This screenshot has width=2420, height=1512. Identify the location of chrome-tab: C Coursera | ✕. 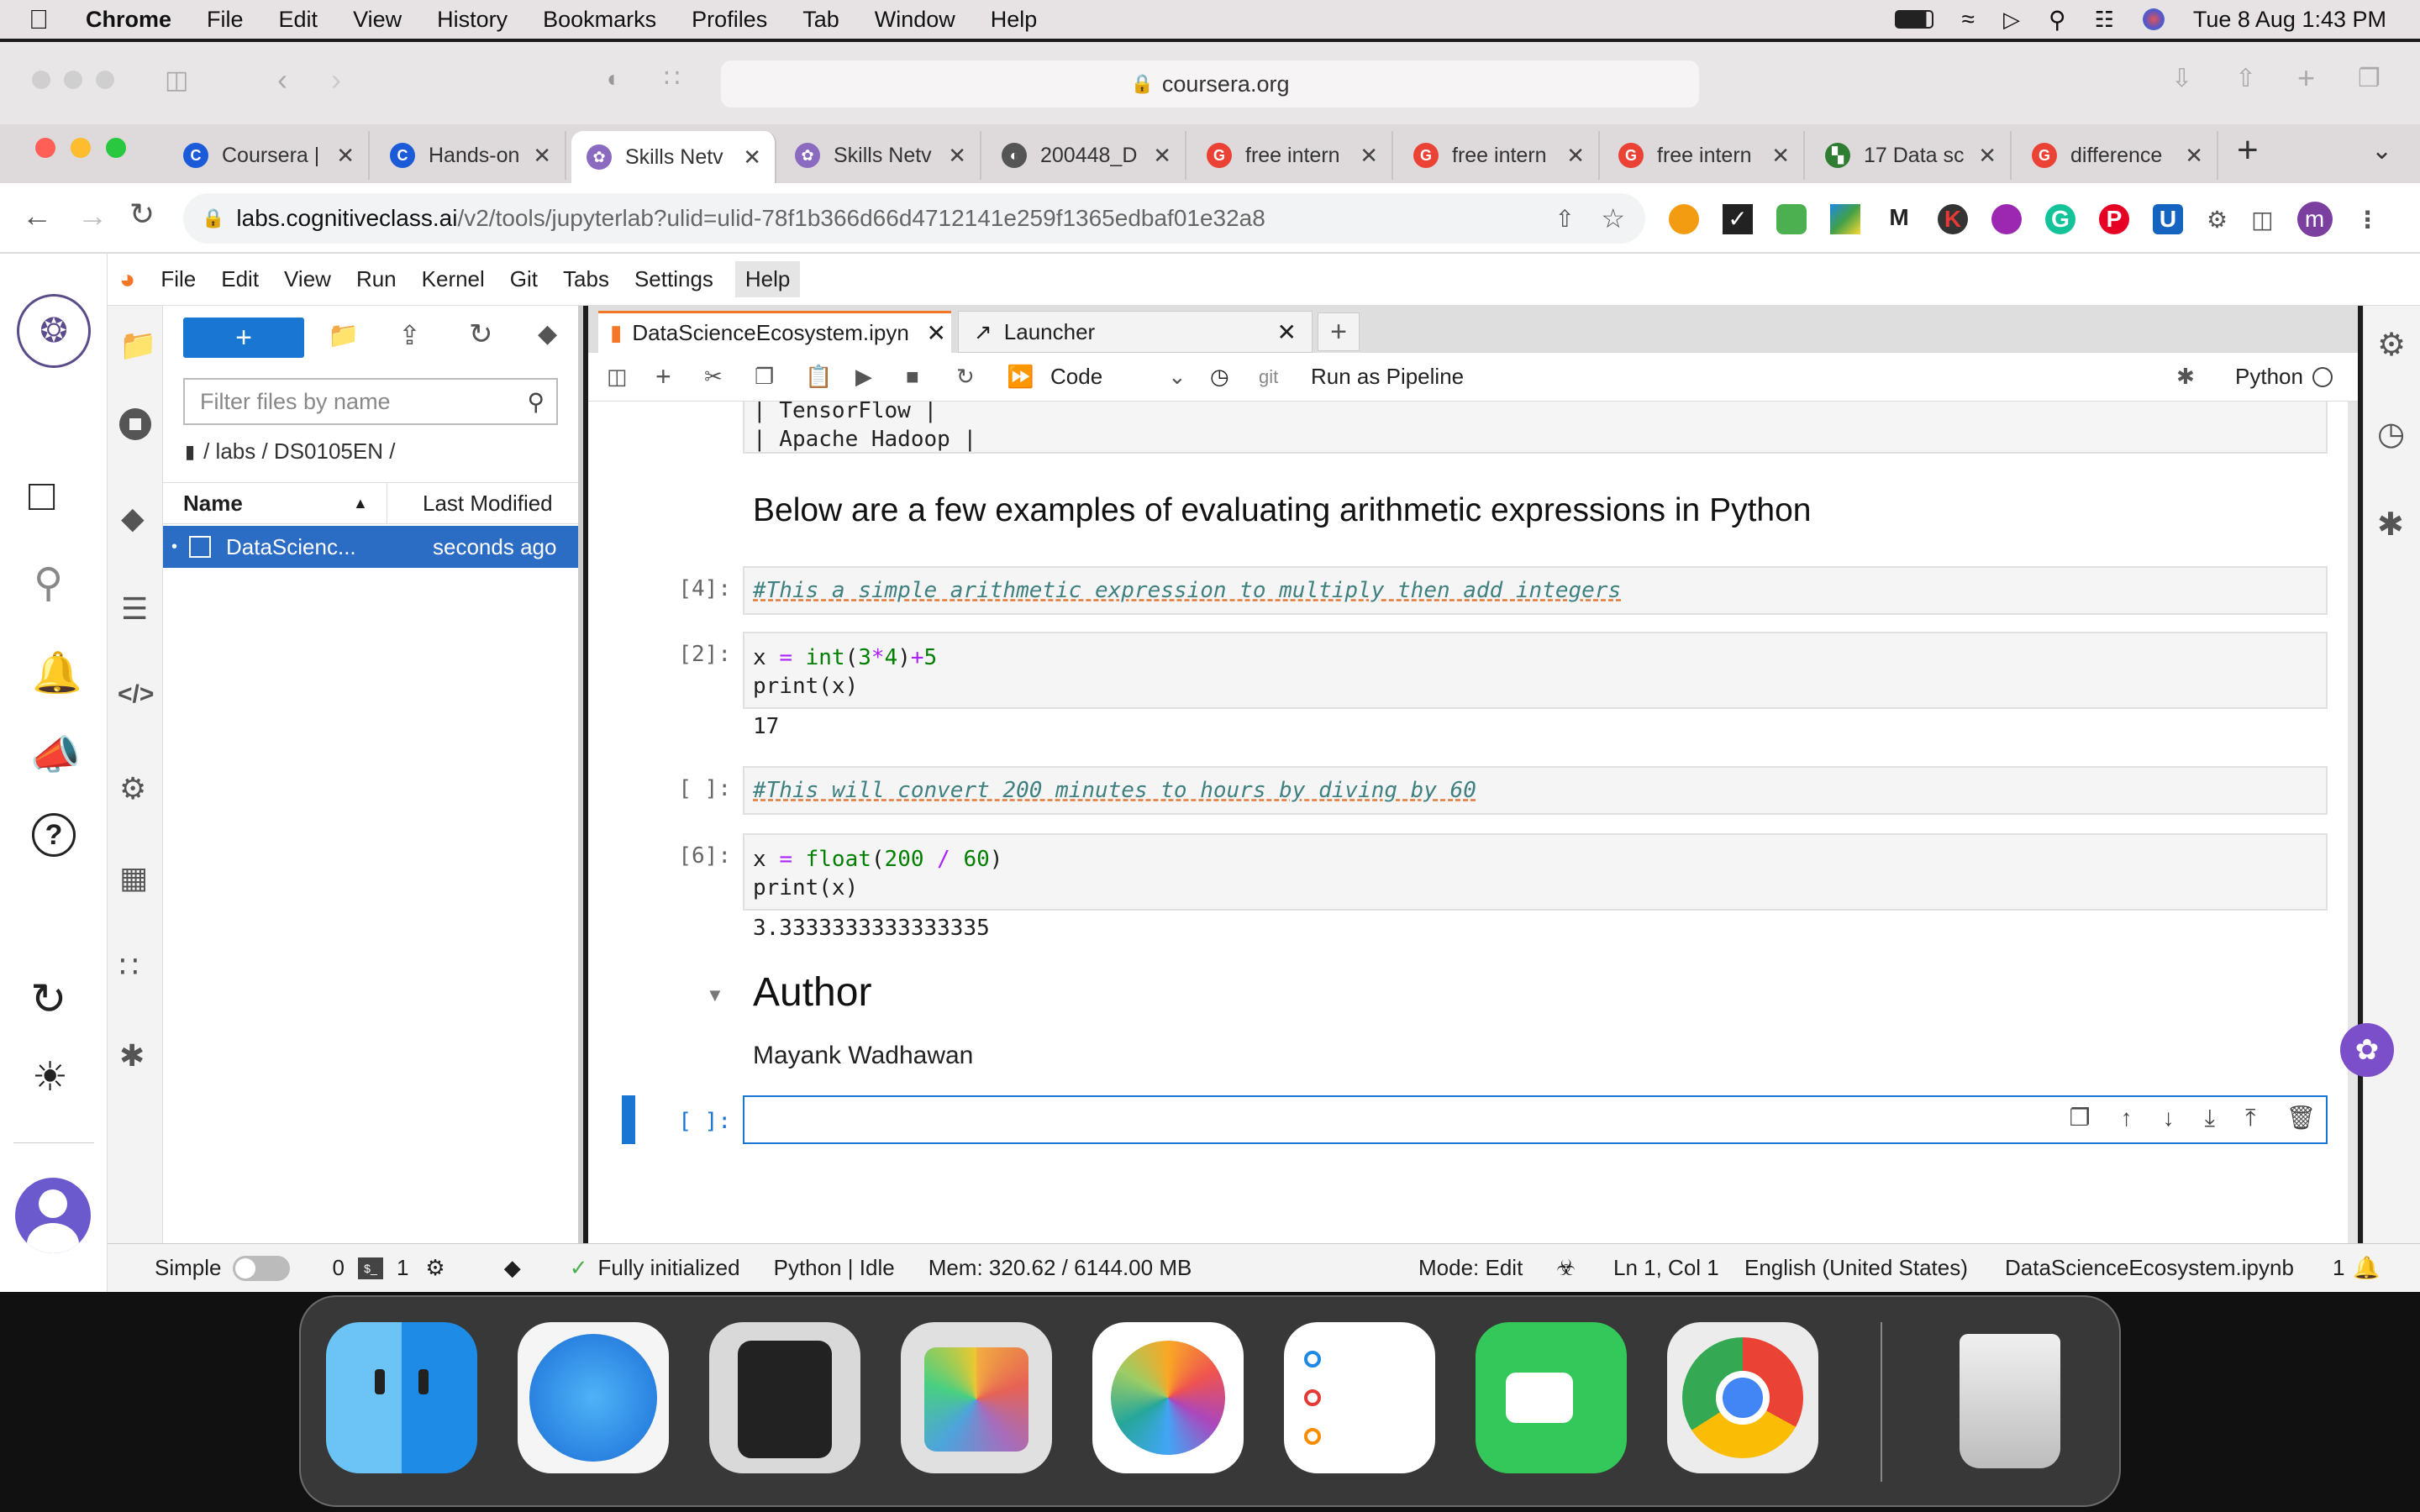
(269, 155).